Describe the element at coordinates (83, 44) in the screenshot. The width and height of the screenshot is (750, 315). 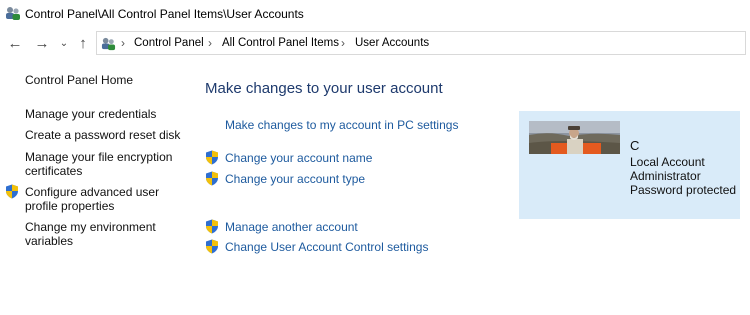
I see `up-arrow-icon: ↑` at that location.